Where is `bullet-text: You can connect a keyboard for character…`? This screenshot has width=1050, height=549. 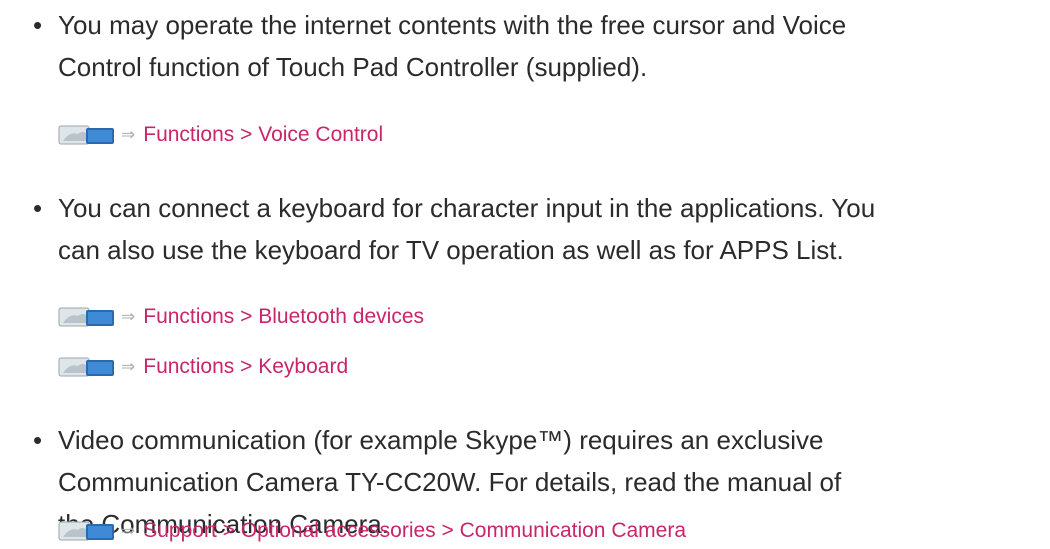
bullet-text: You can connect a keyboard for character… is located at coordinates (545, 229).